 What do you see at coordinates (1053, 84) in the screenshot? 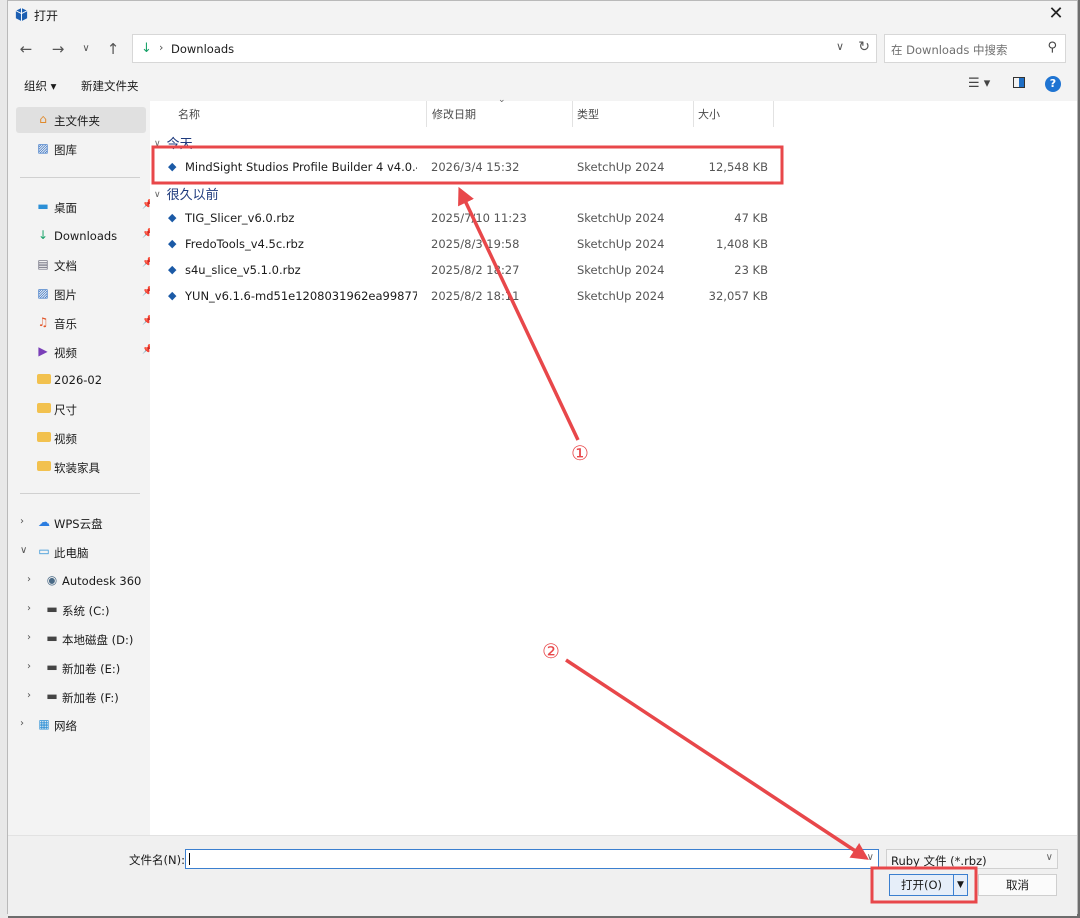
I see `help-icon: ?` at bounding box center [1053, 84].